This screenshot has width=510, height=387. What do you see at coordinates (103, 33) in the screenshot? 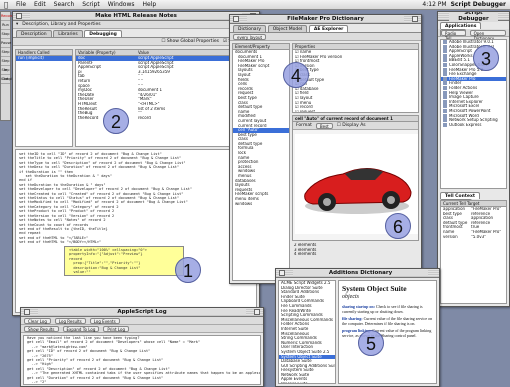
I see `tab-debugging: Debugging` at bounding box center [103, 33].